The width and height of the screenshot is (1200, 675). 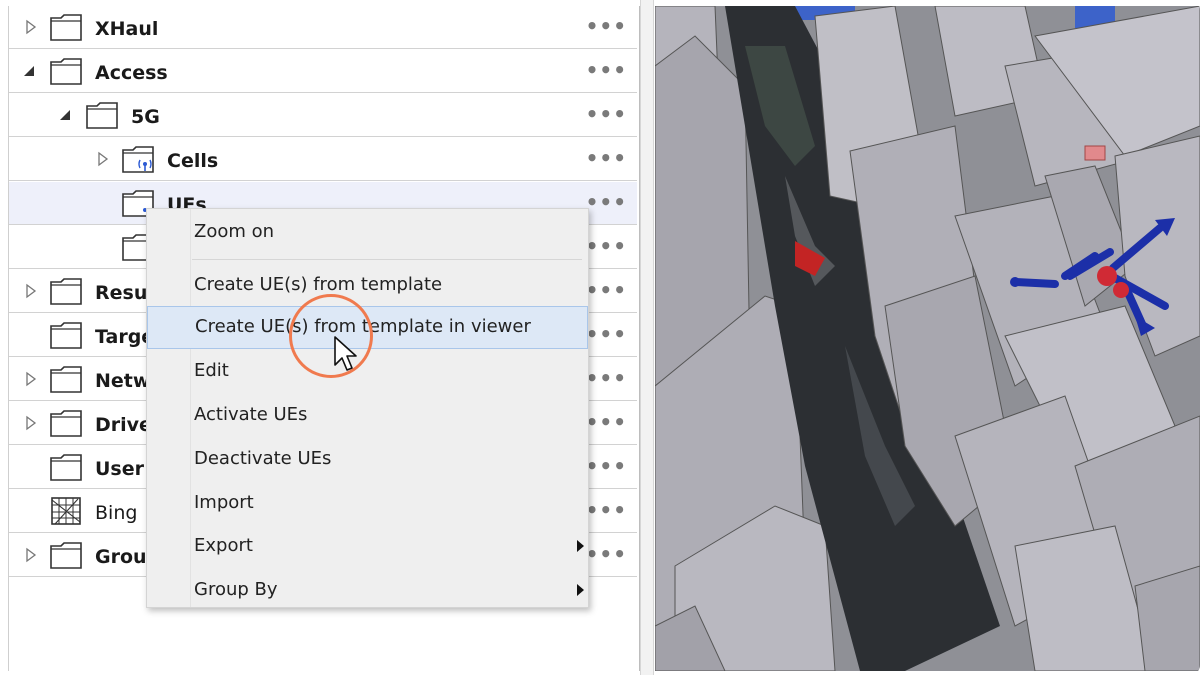 I want to click on highlight-circle, so click(x=331, y=336).